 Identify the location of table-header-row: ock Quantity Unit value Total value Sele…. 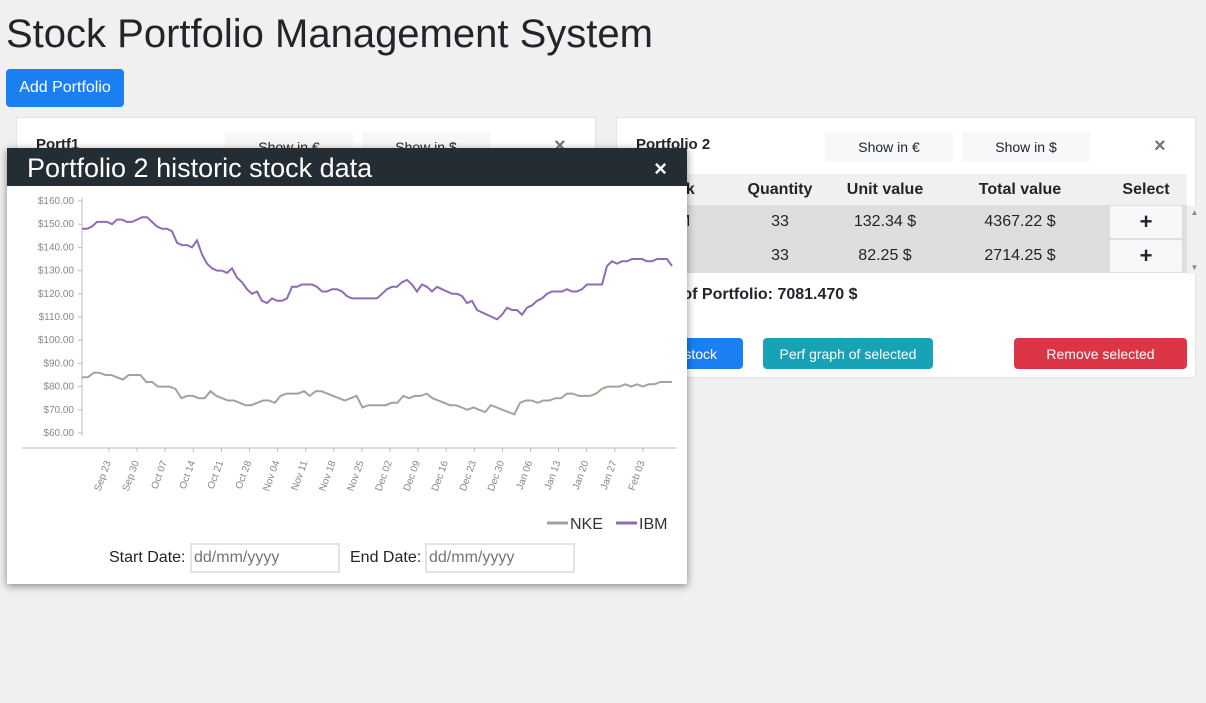
(912, 189).